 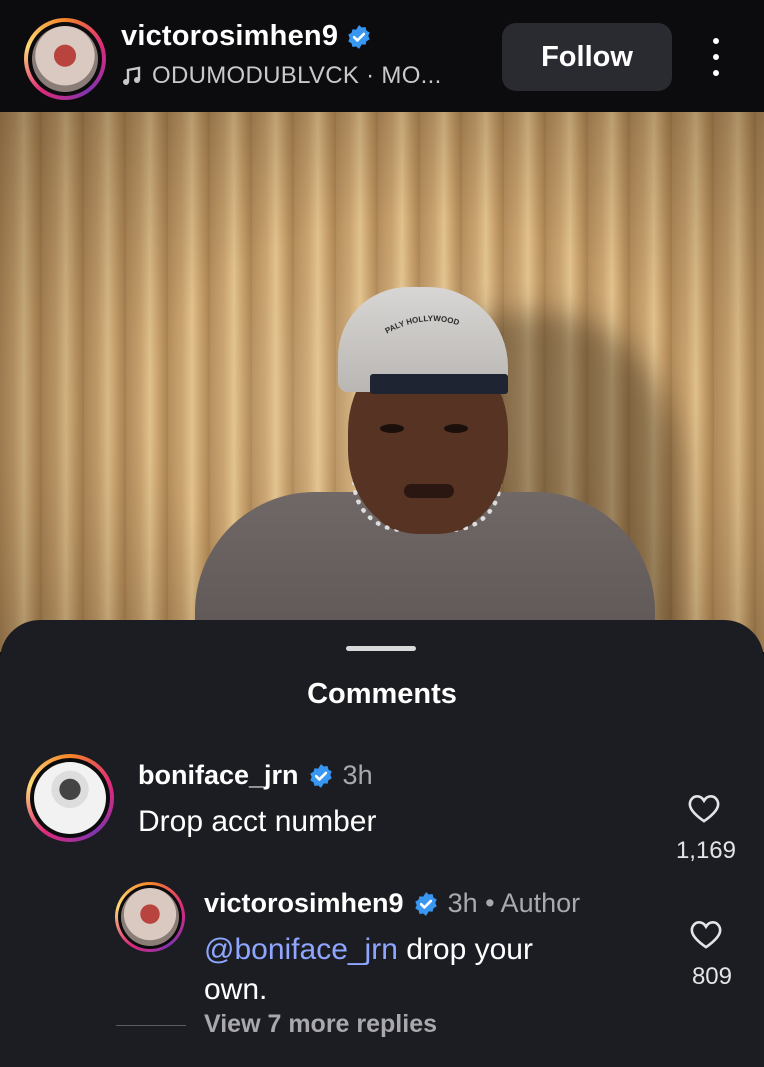 I want to click on comment-text: Drop acct number, so click(x=257, y=821).